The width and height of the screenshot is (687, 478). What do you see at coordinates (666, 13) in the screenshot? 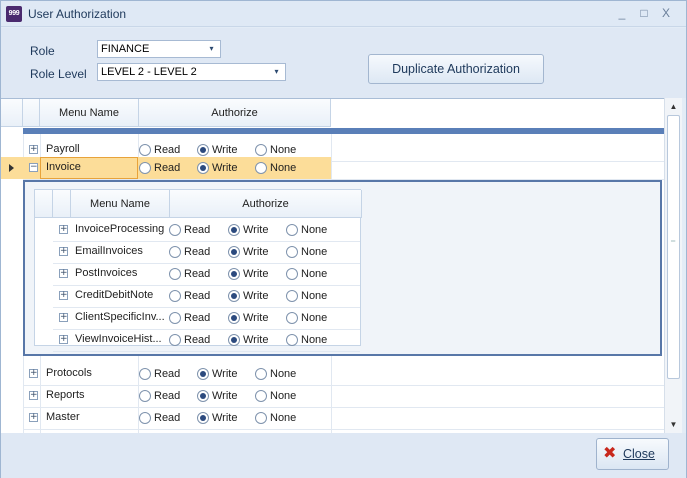
I see `close-window-button: X` at bounding box center [666, 13].